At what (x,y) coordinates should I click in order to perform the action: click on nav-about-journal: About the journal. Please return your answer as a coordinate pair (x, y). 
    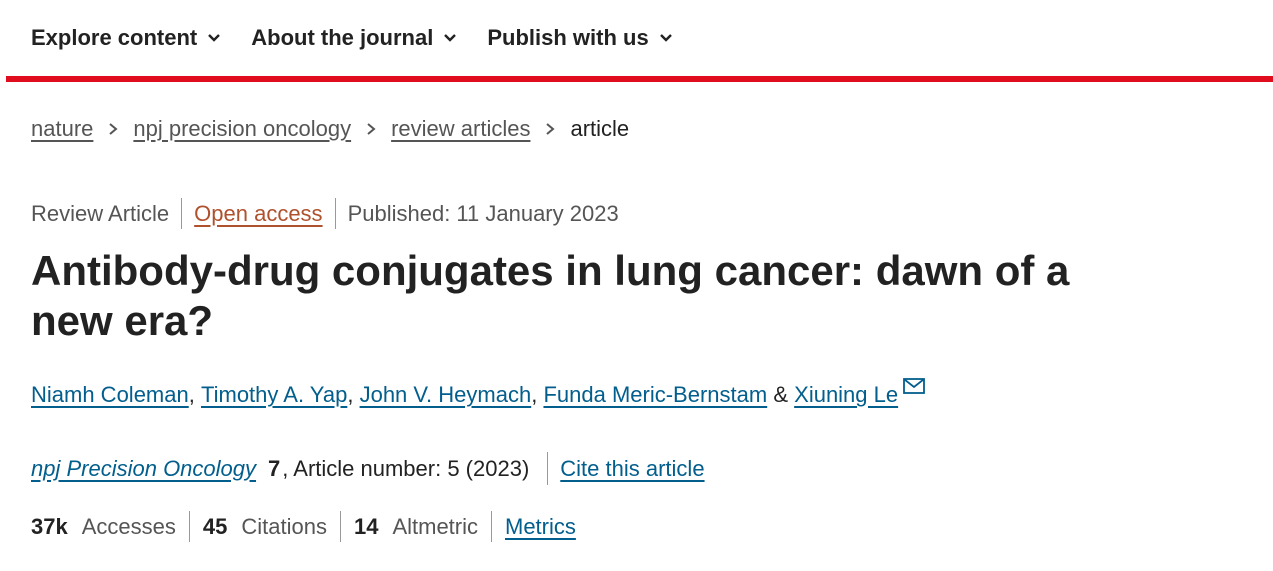
    Looking at the image, I should click on (354, 38).